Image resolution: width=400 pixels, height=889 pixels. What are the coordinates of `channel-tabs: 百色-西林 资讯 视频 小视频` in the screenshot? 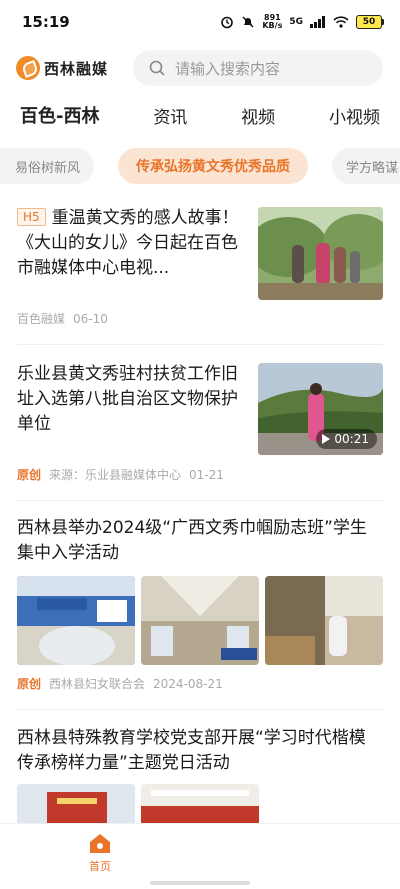 It's located at (200, 115).